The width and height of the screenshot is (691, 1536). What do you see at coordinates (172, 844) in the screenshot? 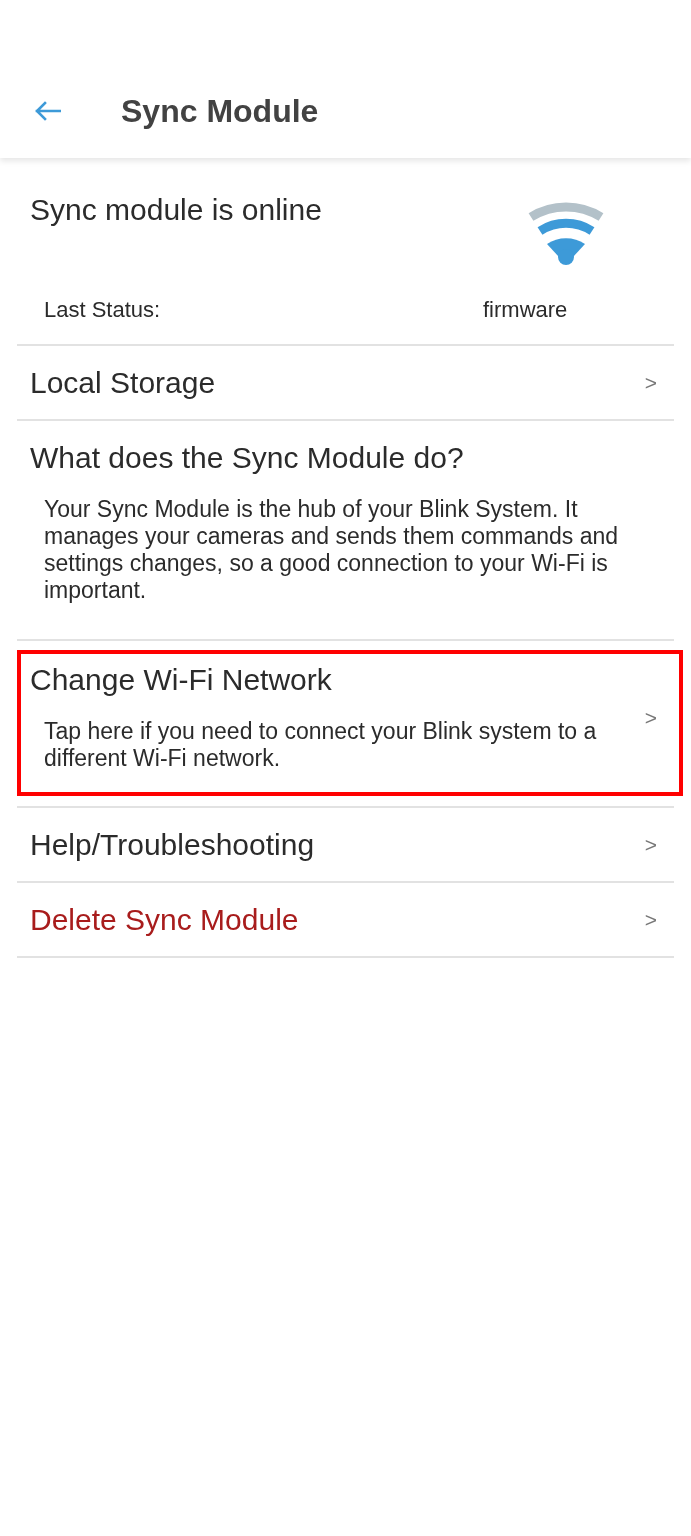
I see `item-title: Help/Troubleshooting` at bounding box center [172, 844].